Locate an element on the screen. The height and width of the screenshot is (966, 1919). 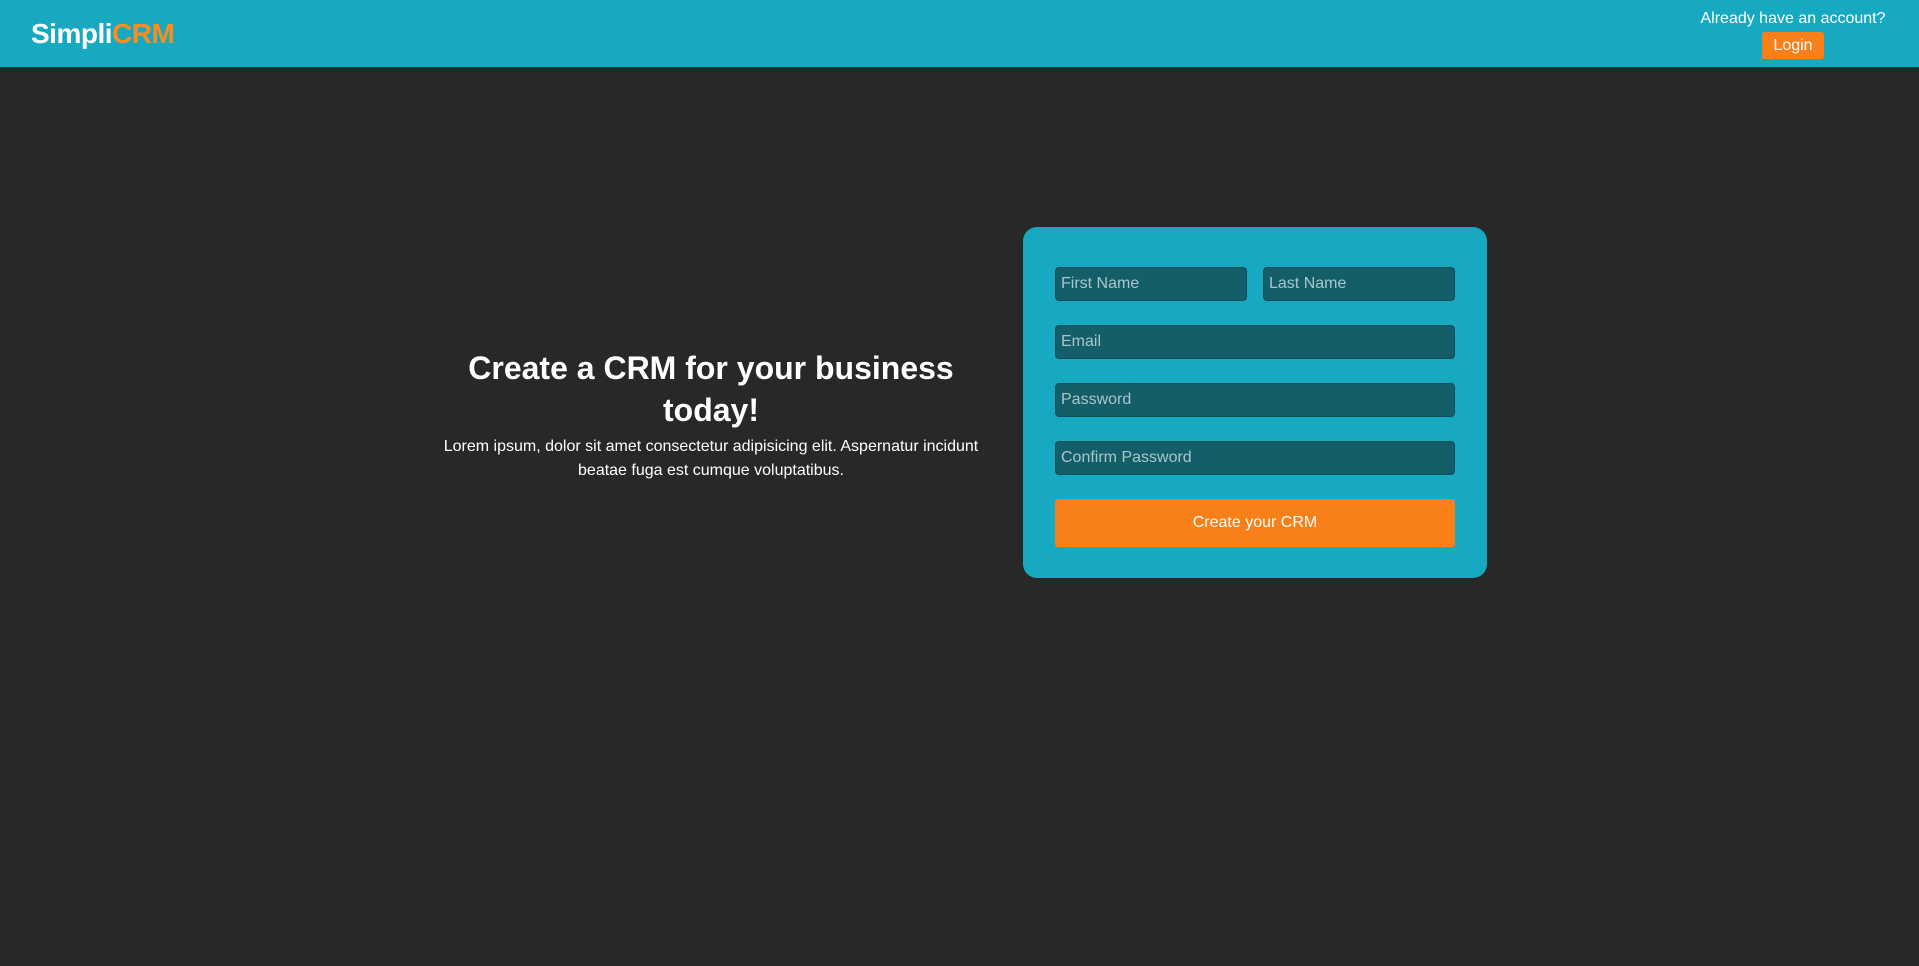
password-input is located at coordinates (1255, 400).